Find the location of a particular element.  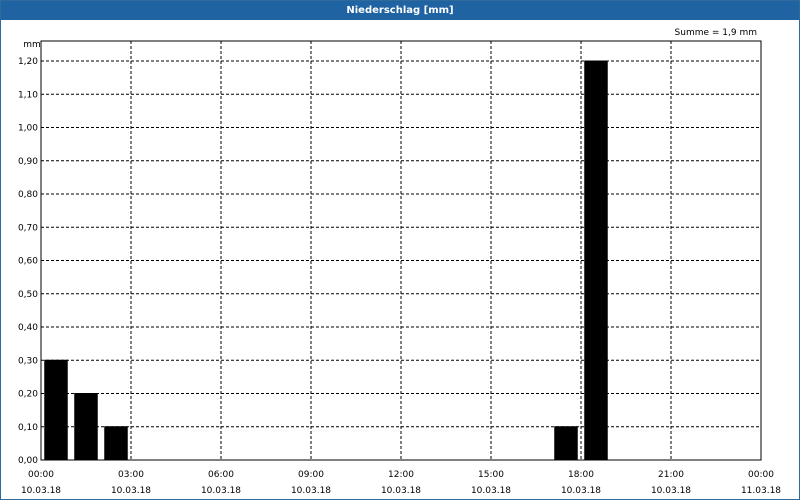

y-tick-label: 1,00 is located at coordinates (28, 129).